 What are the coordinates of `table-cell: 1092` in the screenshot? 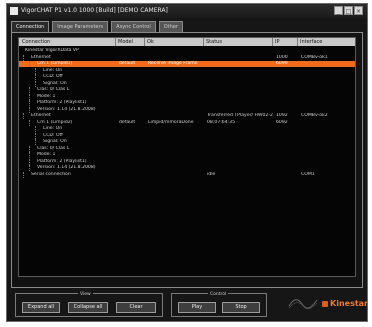 It's located at (282, 115).